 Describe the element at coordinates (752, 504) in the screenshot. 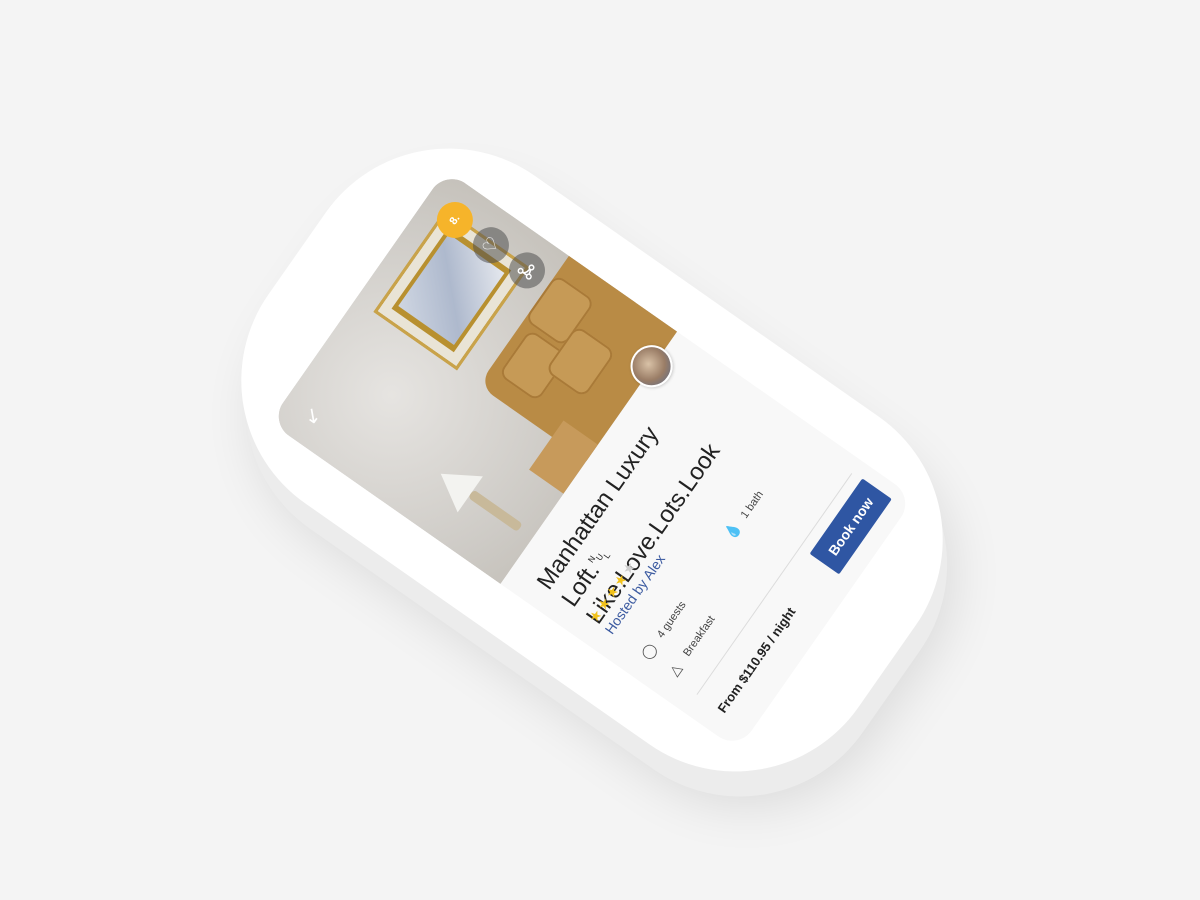

I see `feature-label: 1 bath` at that location.